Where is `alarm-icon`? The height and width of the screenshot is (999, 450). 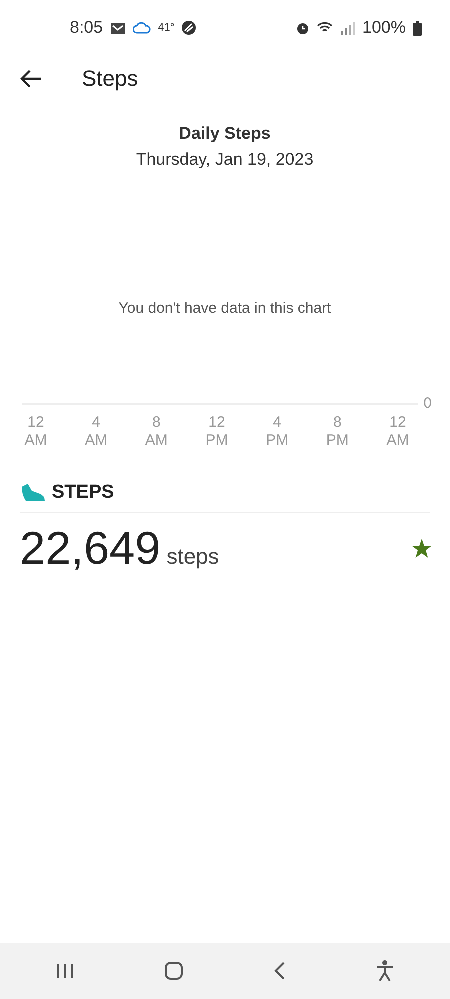
alarm-icon is located at coordinates (303, 28).